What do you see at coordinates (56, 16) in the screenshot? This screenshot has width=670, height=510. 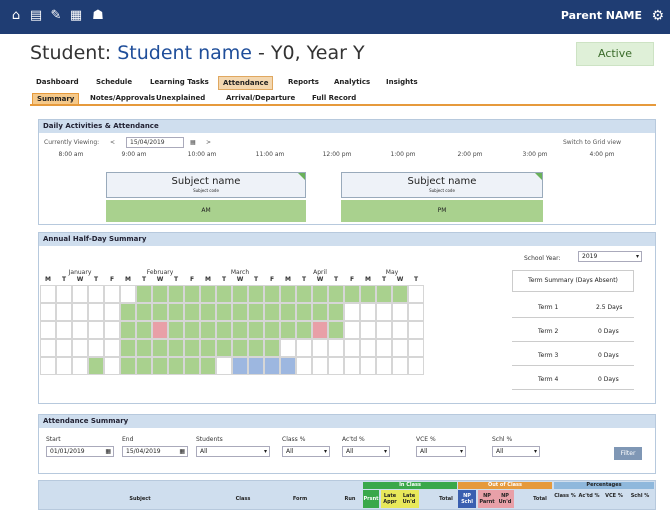 I see `pencil-icon: ✎` at bounding box center [56, 16].